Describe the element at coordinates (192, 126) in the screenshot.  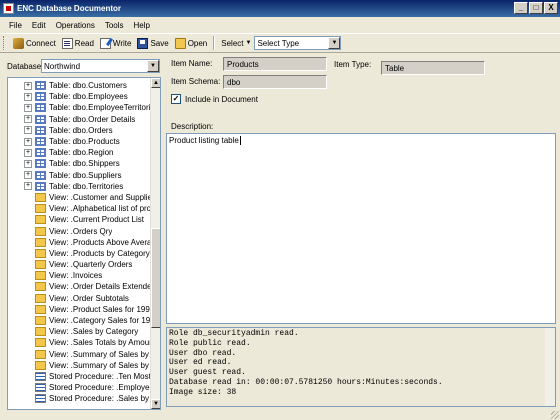
I see `description-label: Description:` at that location.